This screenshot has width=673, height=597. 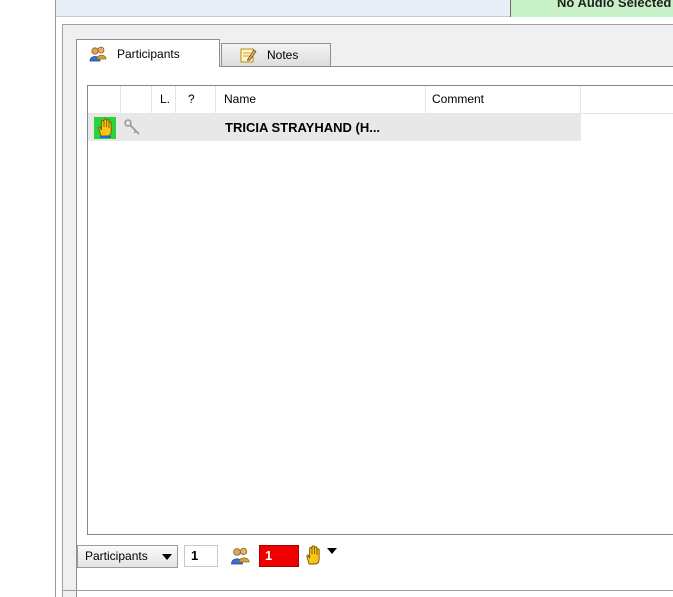 What do you see at coordinates (167, 557) in the screenshot?
I see `chevron-down-icon` at bounding box center [167, 557].